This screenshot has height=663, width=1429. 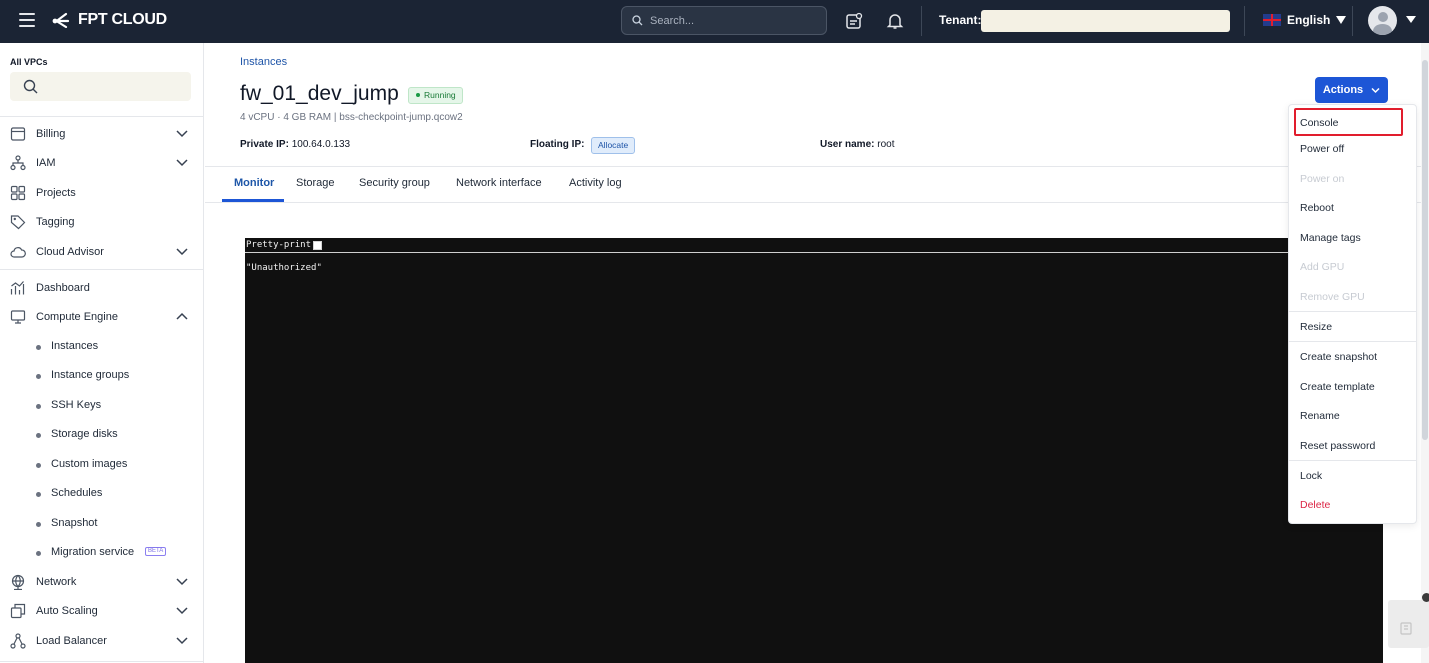 I want to click on tab-security-group: Security group, so click(x=394, y=183).